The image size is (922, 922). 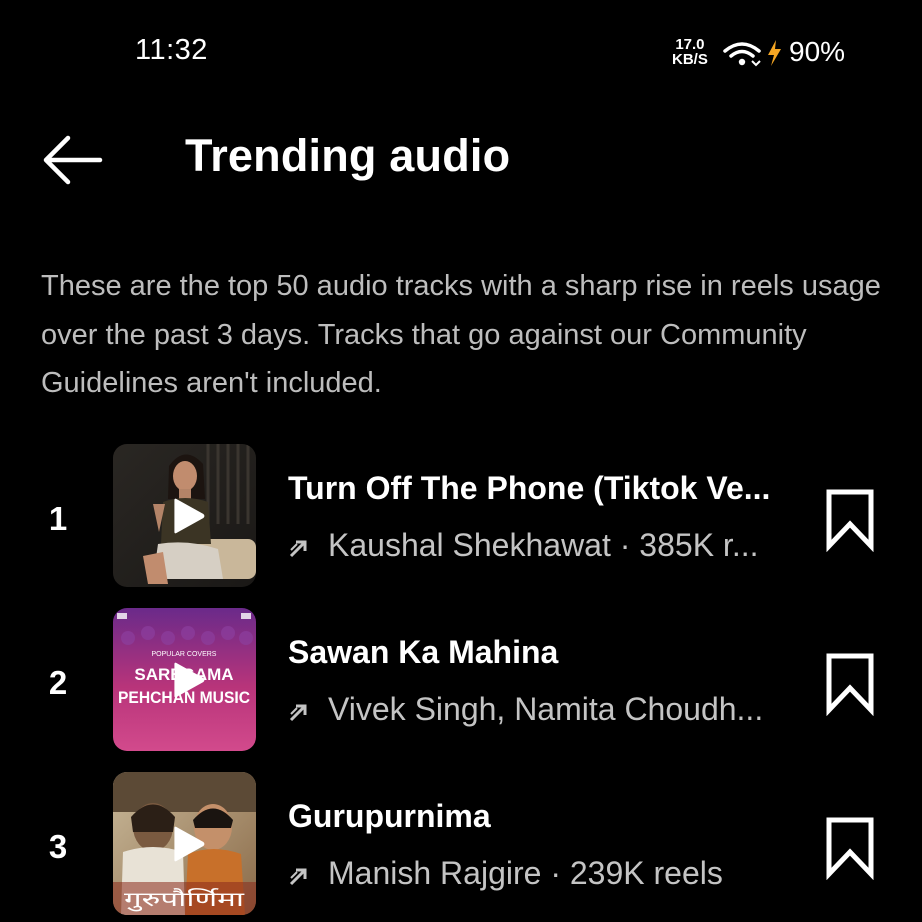 I want to click on charging-bolt-icon, so click(x=774, y=53).